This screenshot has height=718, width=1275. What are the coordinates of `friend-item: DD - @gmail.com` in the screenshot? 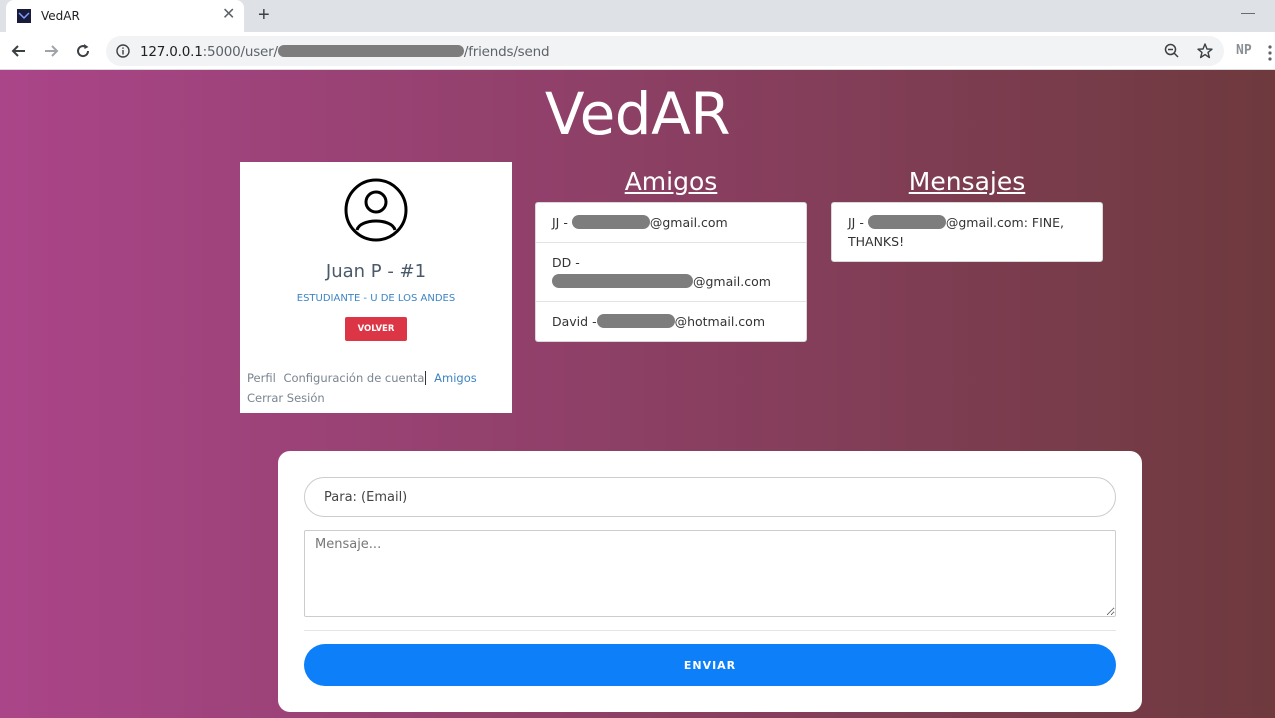 It's located at (671, 272).